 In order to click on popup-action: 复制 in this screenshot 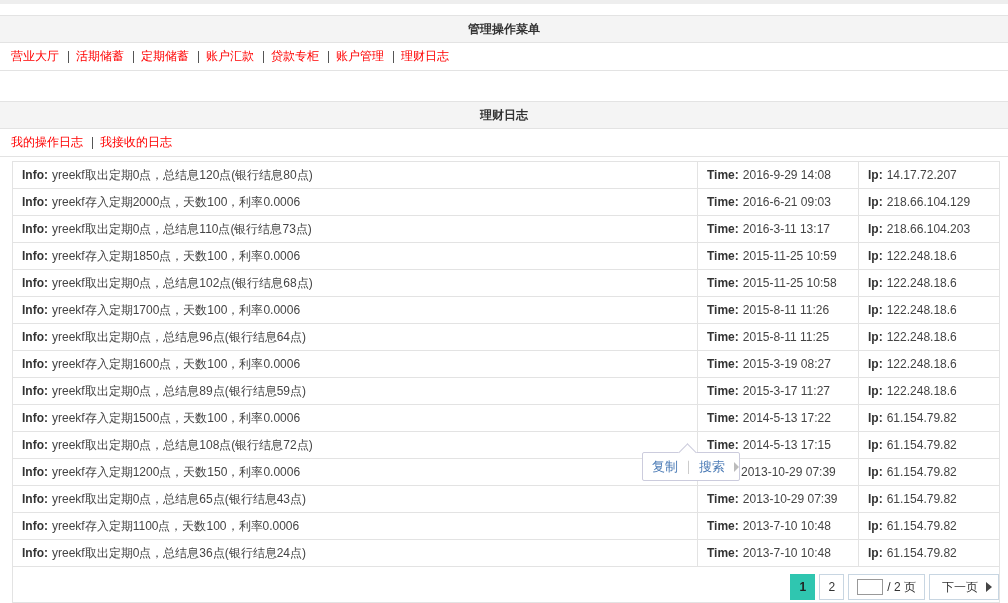, I will do `click(665, 466)`.